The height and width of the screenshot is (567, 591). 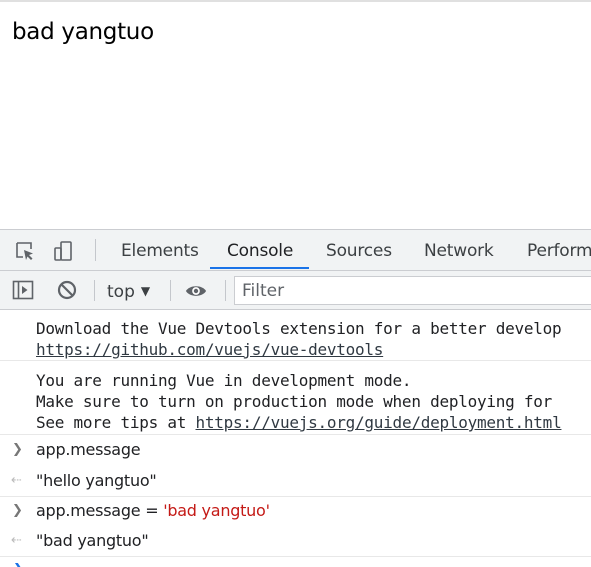 What do you see at coordinates (295, 450) in the screenshot?
I see `console-input-row: ❯ app.message` at bounding box center [295, 450].